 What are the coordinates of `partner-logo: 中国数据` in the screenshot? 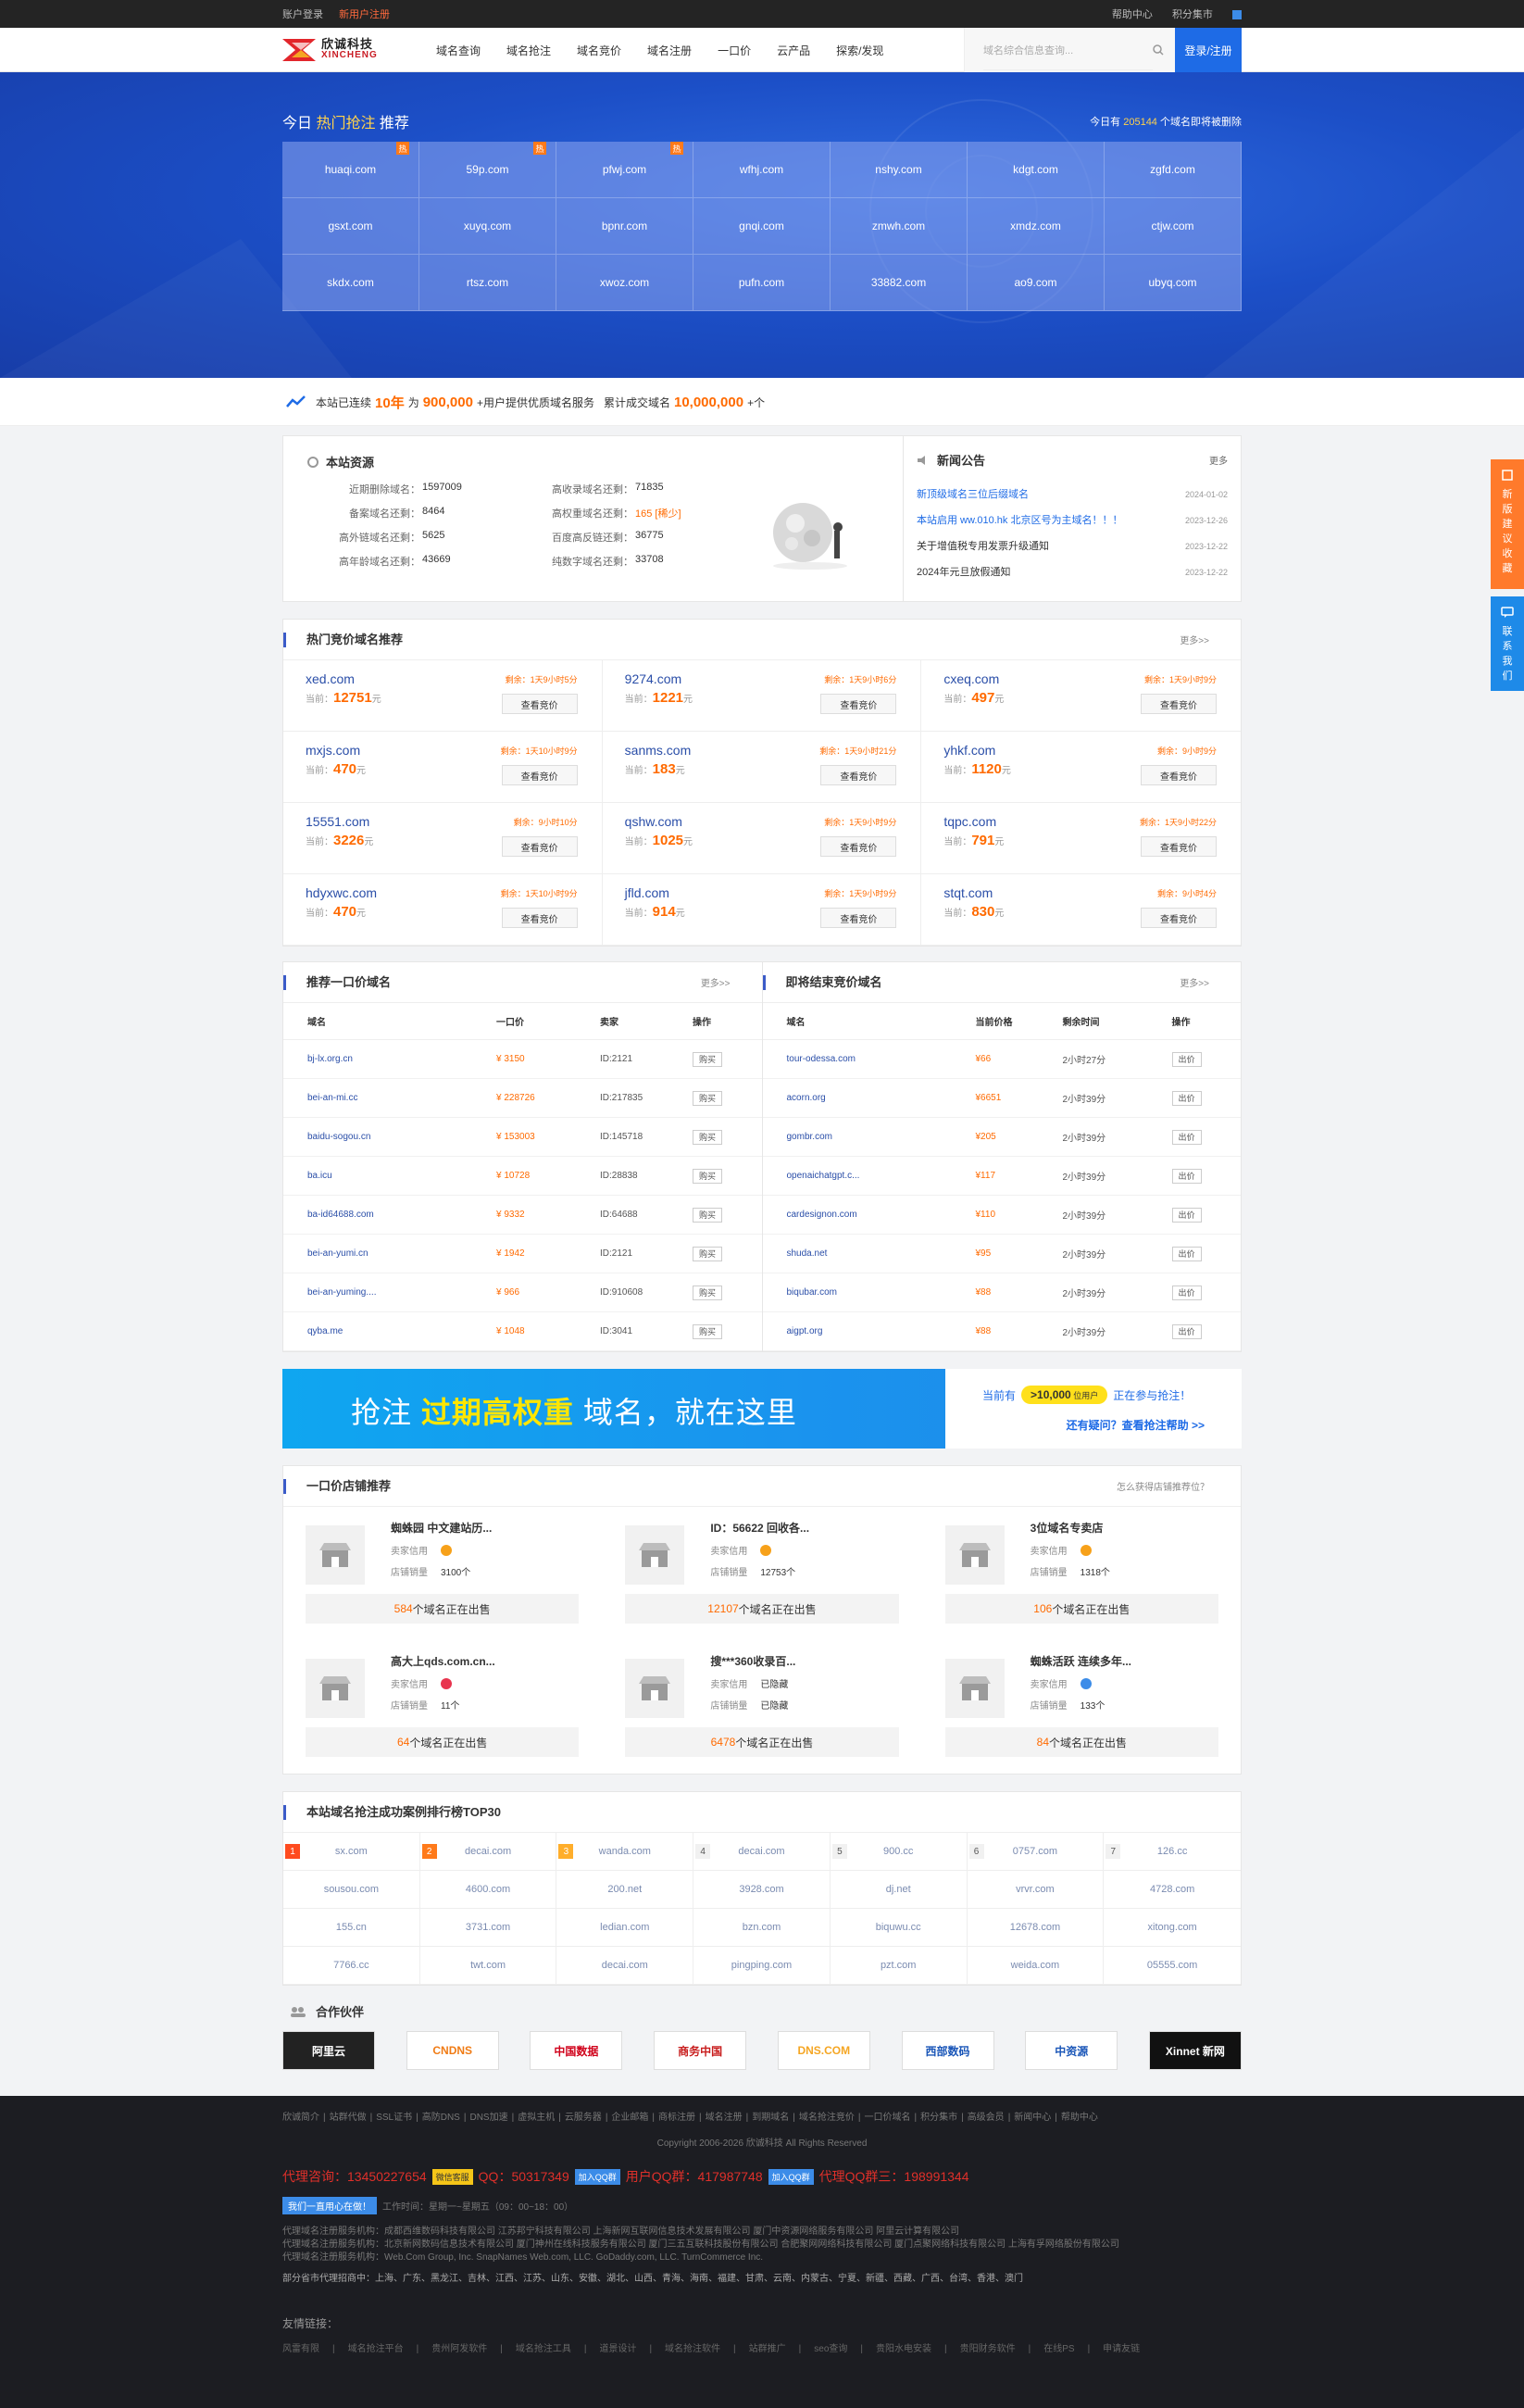 It's located at (576, 2050).